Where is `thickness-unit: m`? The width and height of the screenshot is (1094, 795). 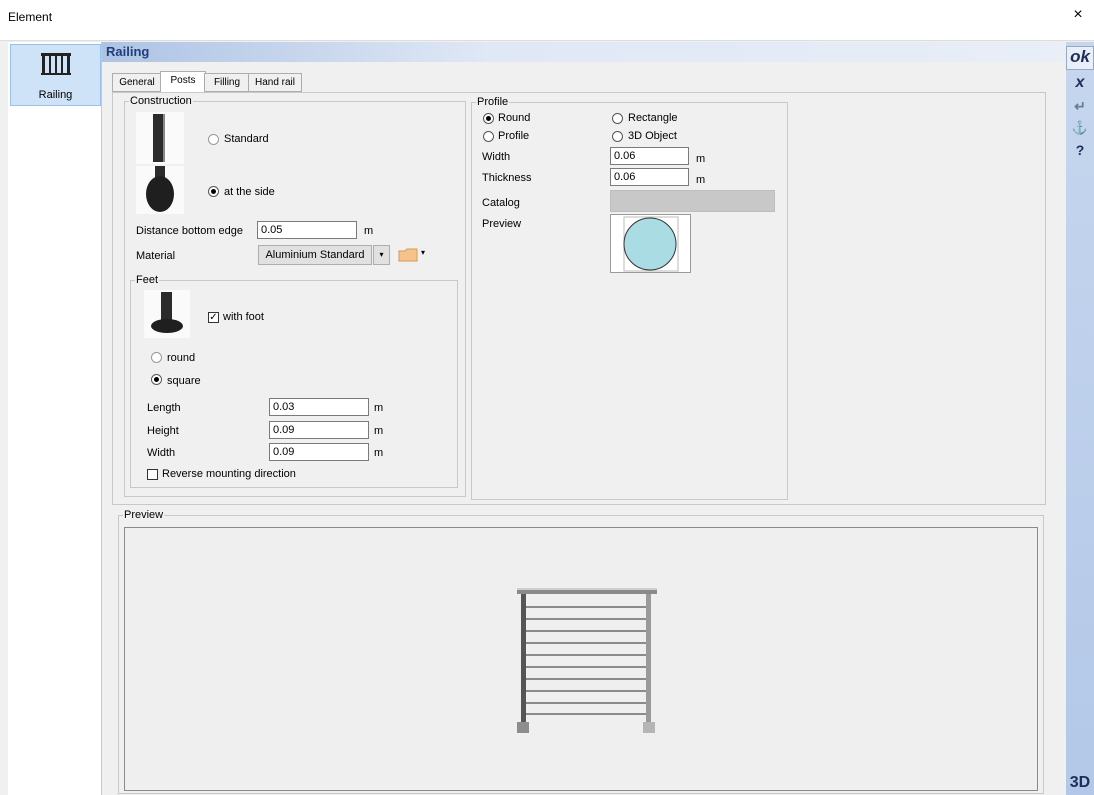 thickness-unit: m is located at coordinates (701, 180).